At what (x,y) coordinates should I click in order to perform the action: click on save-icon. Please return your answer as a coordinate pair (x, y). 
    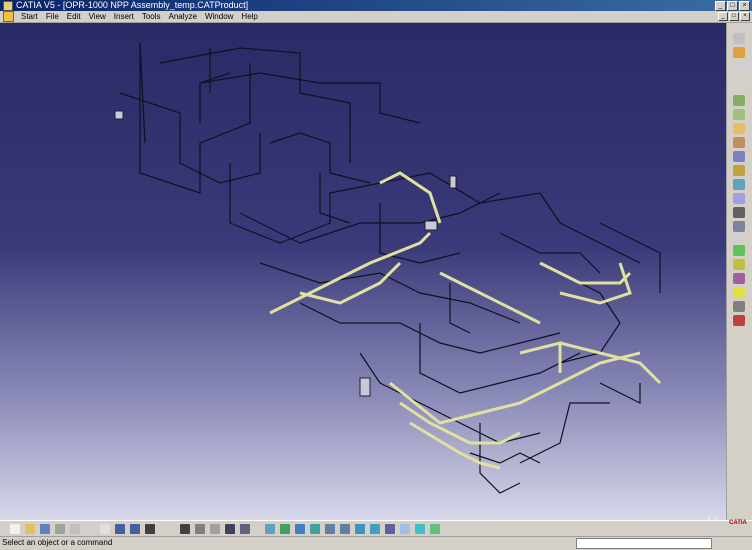
    Looking at the image, I should click on (45, 529).